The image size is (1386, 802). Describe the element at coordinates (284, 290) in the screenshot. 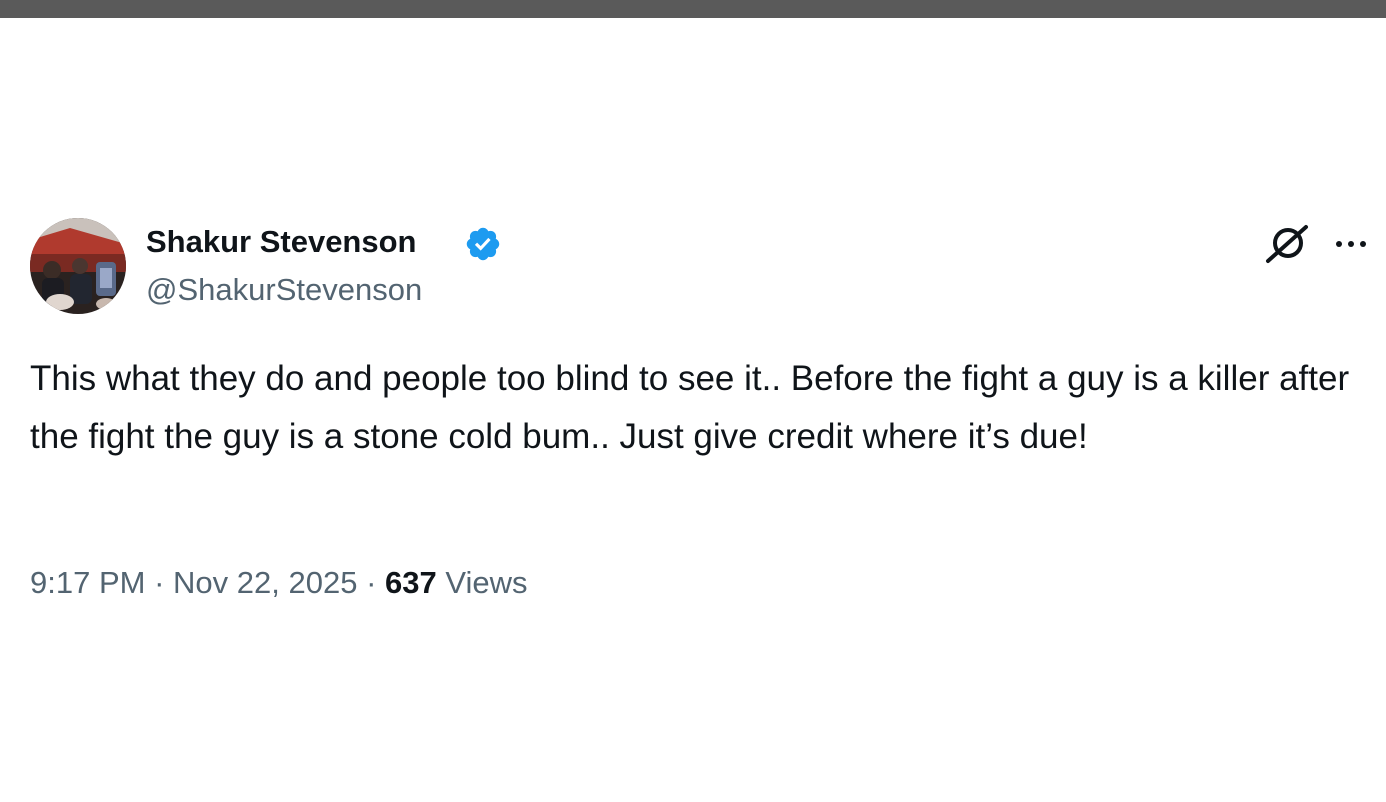

I see `author-handle: @ShakurStevenson` at that location.